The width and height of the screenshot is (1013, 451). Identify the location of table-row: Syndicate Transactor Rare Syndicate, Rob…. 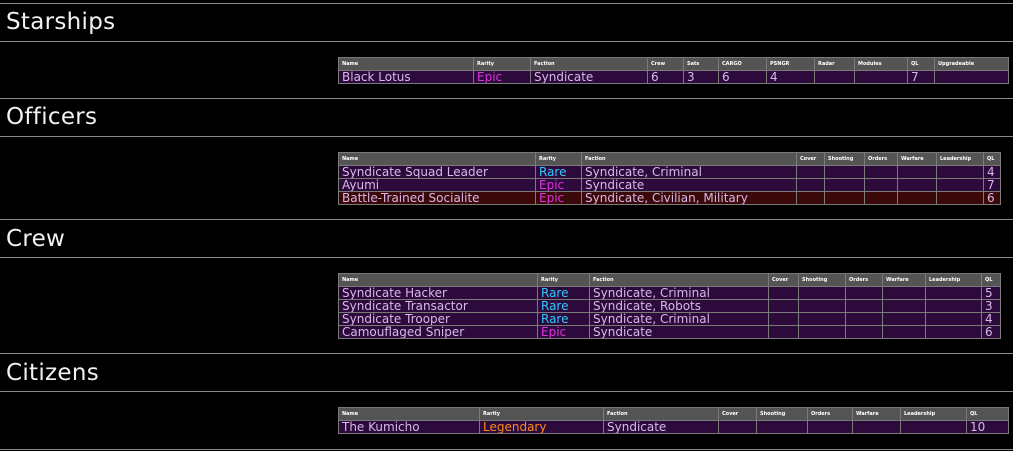
(669, 306).